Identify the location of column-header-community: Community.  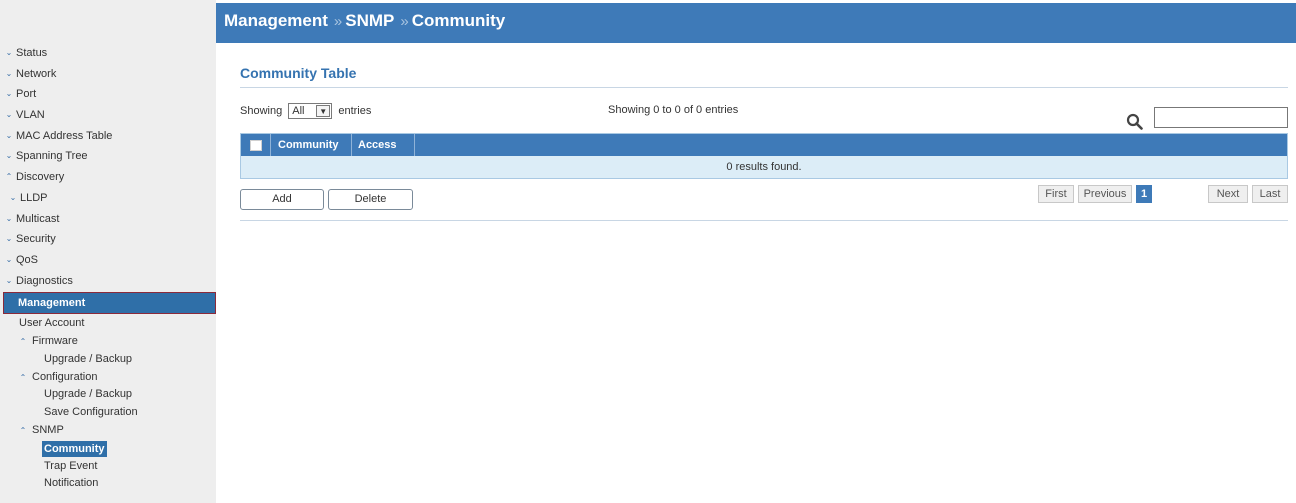
(311, 145).